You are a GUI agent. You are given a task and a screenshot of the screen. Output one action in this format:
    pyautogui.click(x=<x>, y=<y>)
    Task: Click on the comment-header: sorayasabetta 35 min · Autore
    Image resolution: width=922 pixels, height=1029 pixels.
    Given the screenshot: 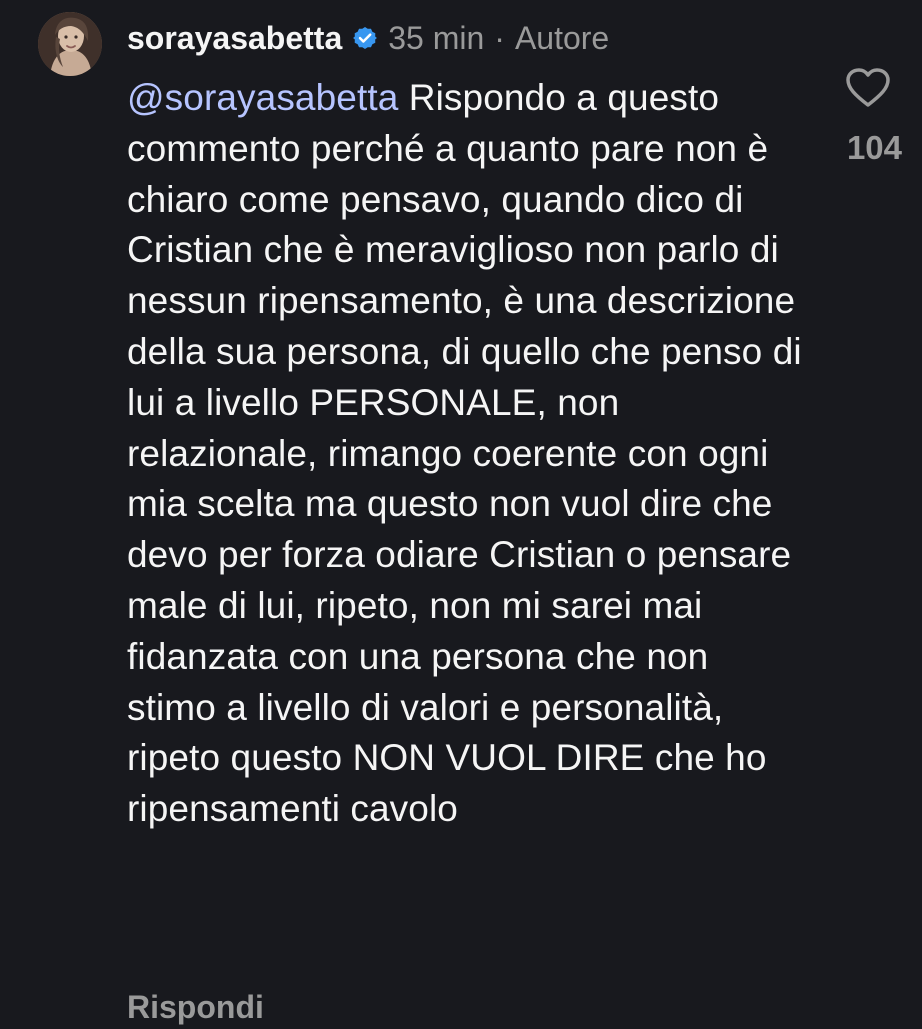 What is the action you would take?
    pyautogui.click(x=368, y=38)
    